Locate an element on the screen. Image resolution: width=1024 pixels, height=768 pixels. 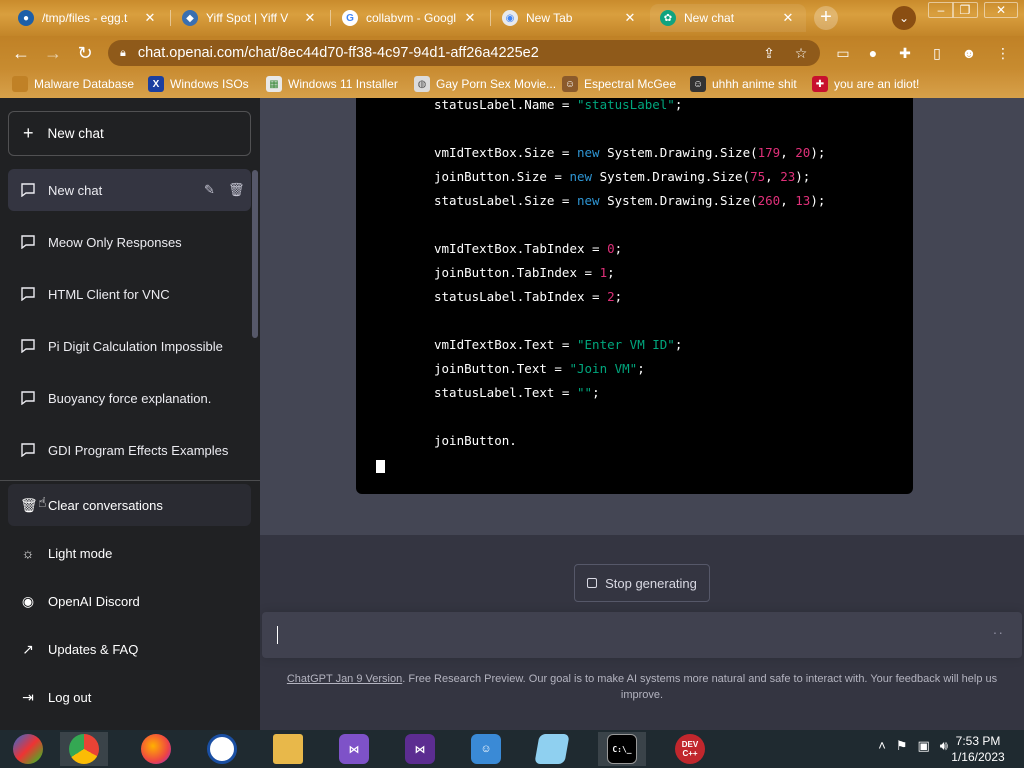
volume-icon: 🔊︎ is located at coordinates (944, 746).